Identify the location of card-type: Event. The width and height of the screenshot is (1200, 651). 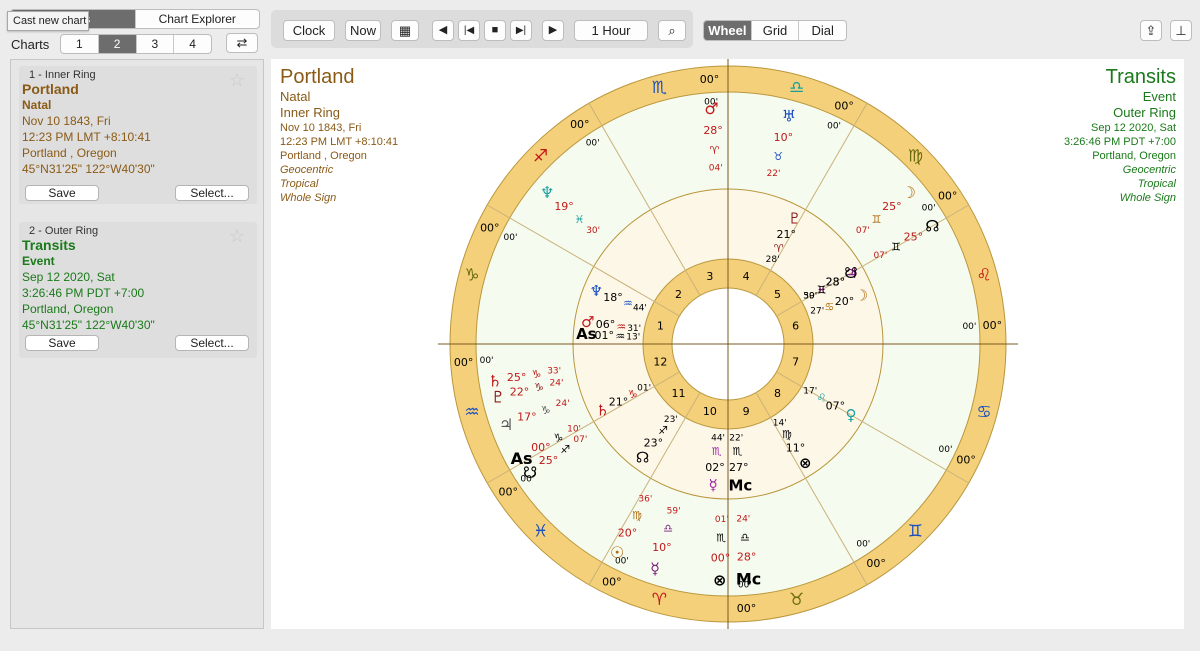
(38, 261).